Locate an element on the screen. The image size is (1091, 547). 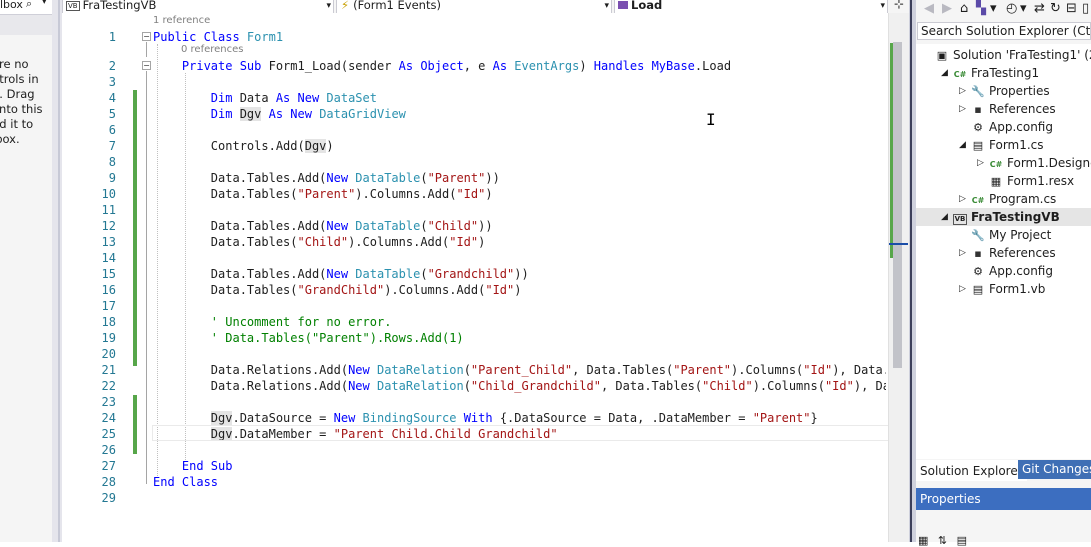
split-window-icon: ⊹ is located at coordinates (899, 5).